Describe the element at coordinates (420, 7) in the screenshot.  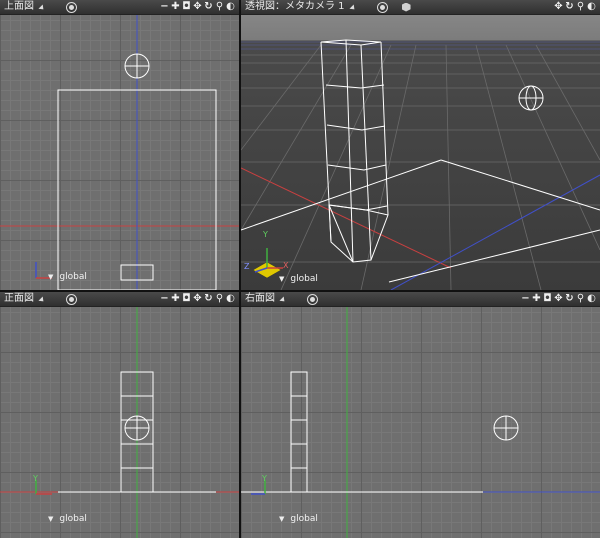
I see `viewport-perspective-header: 透視図：メタカメラ 1 ✥ ↻ ⚲ ◐` at that location.